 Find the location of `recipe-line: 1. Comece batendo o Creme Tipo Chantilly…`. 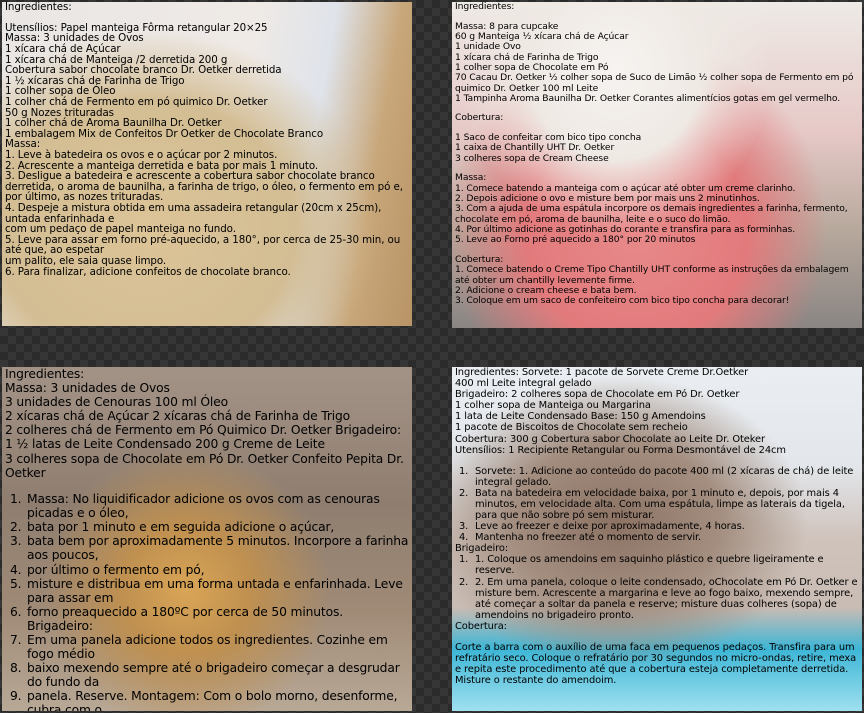

recipe-line: 1. Comece batendo o Creme Tipo Chantilly… is located at coordinates (652, 275).